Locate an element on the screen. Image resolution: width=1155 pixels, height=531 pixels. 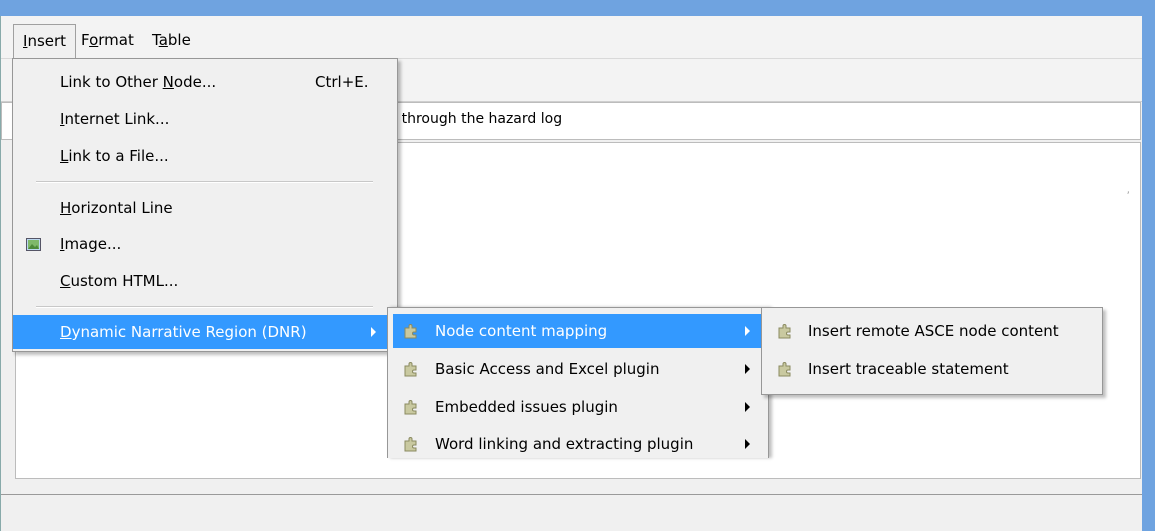
menu-bar: Insert Format Table is located at coordinates (571, 37).